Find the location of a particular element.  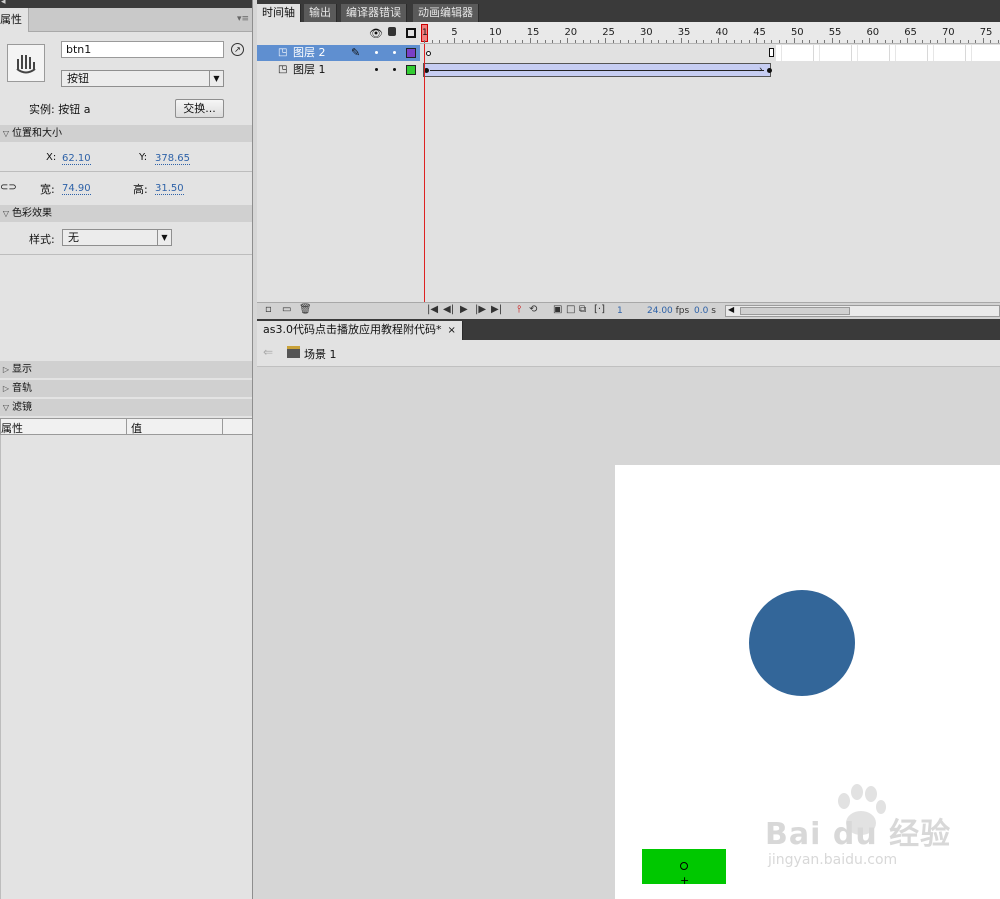

step-back-icon: ◀| is located at coordinates (448, 309).